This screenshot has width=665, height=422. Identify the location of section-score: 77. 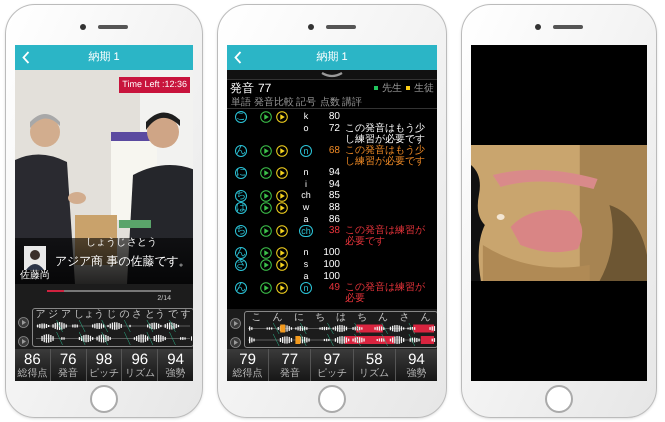
(265, 88).